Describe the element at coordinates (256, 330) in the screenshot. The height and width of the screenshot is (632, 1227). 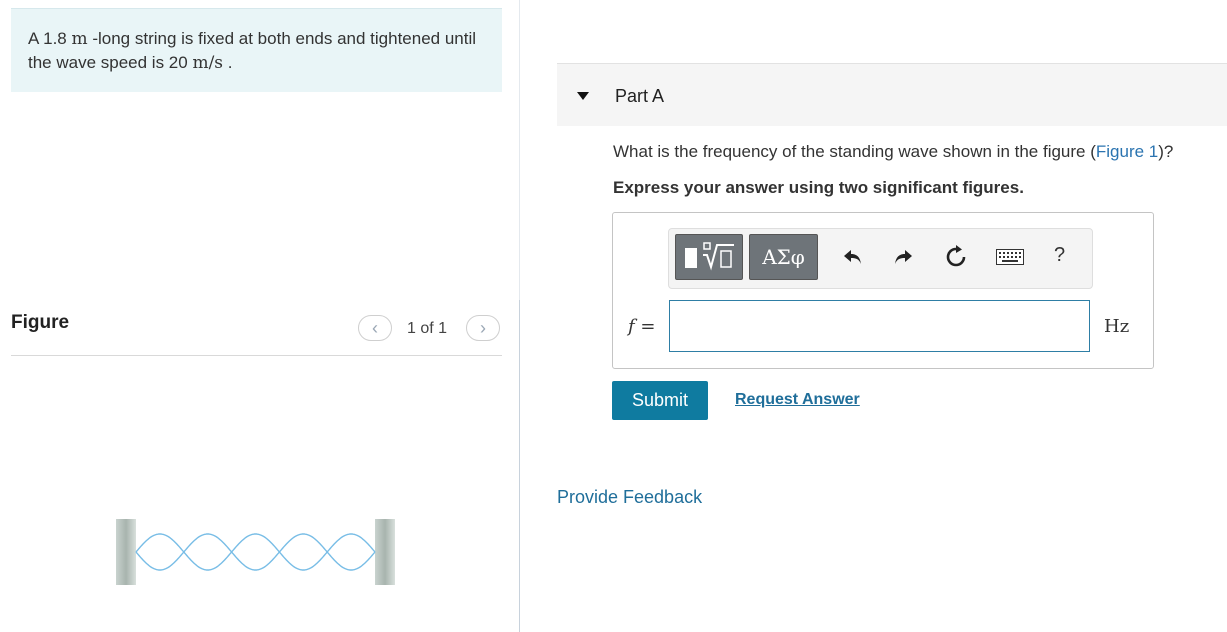
I see `figure-header: Figure ‹ 1 of 1 ›` at that location.